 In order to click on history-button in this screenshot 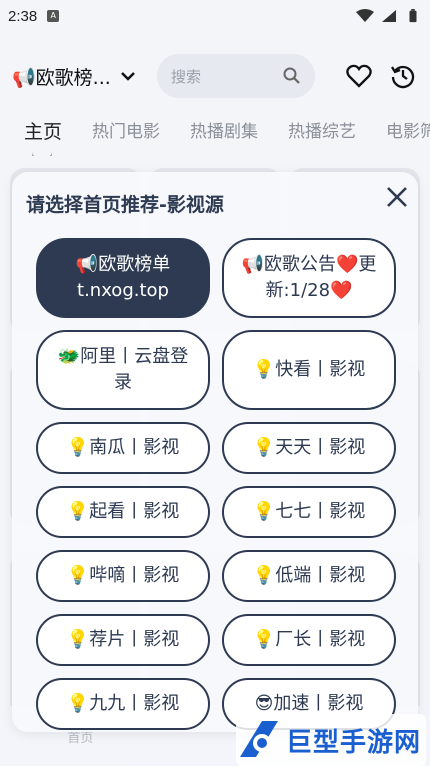, I will do `click(403, 76)`.